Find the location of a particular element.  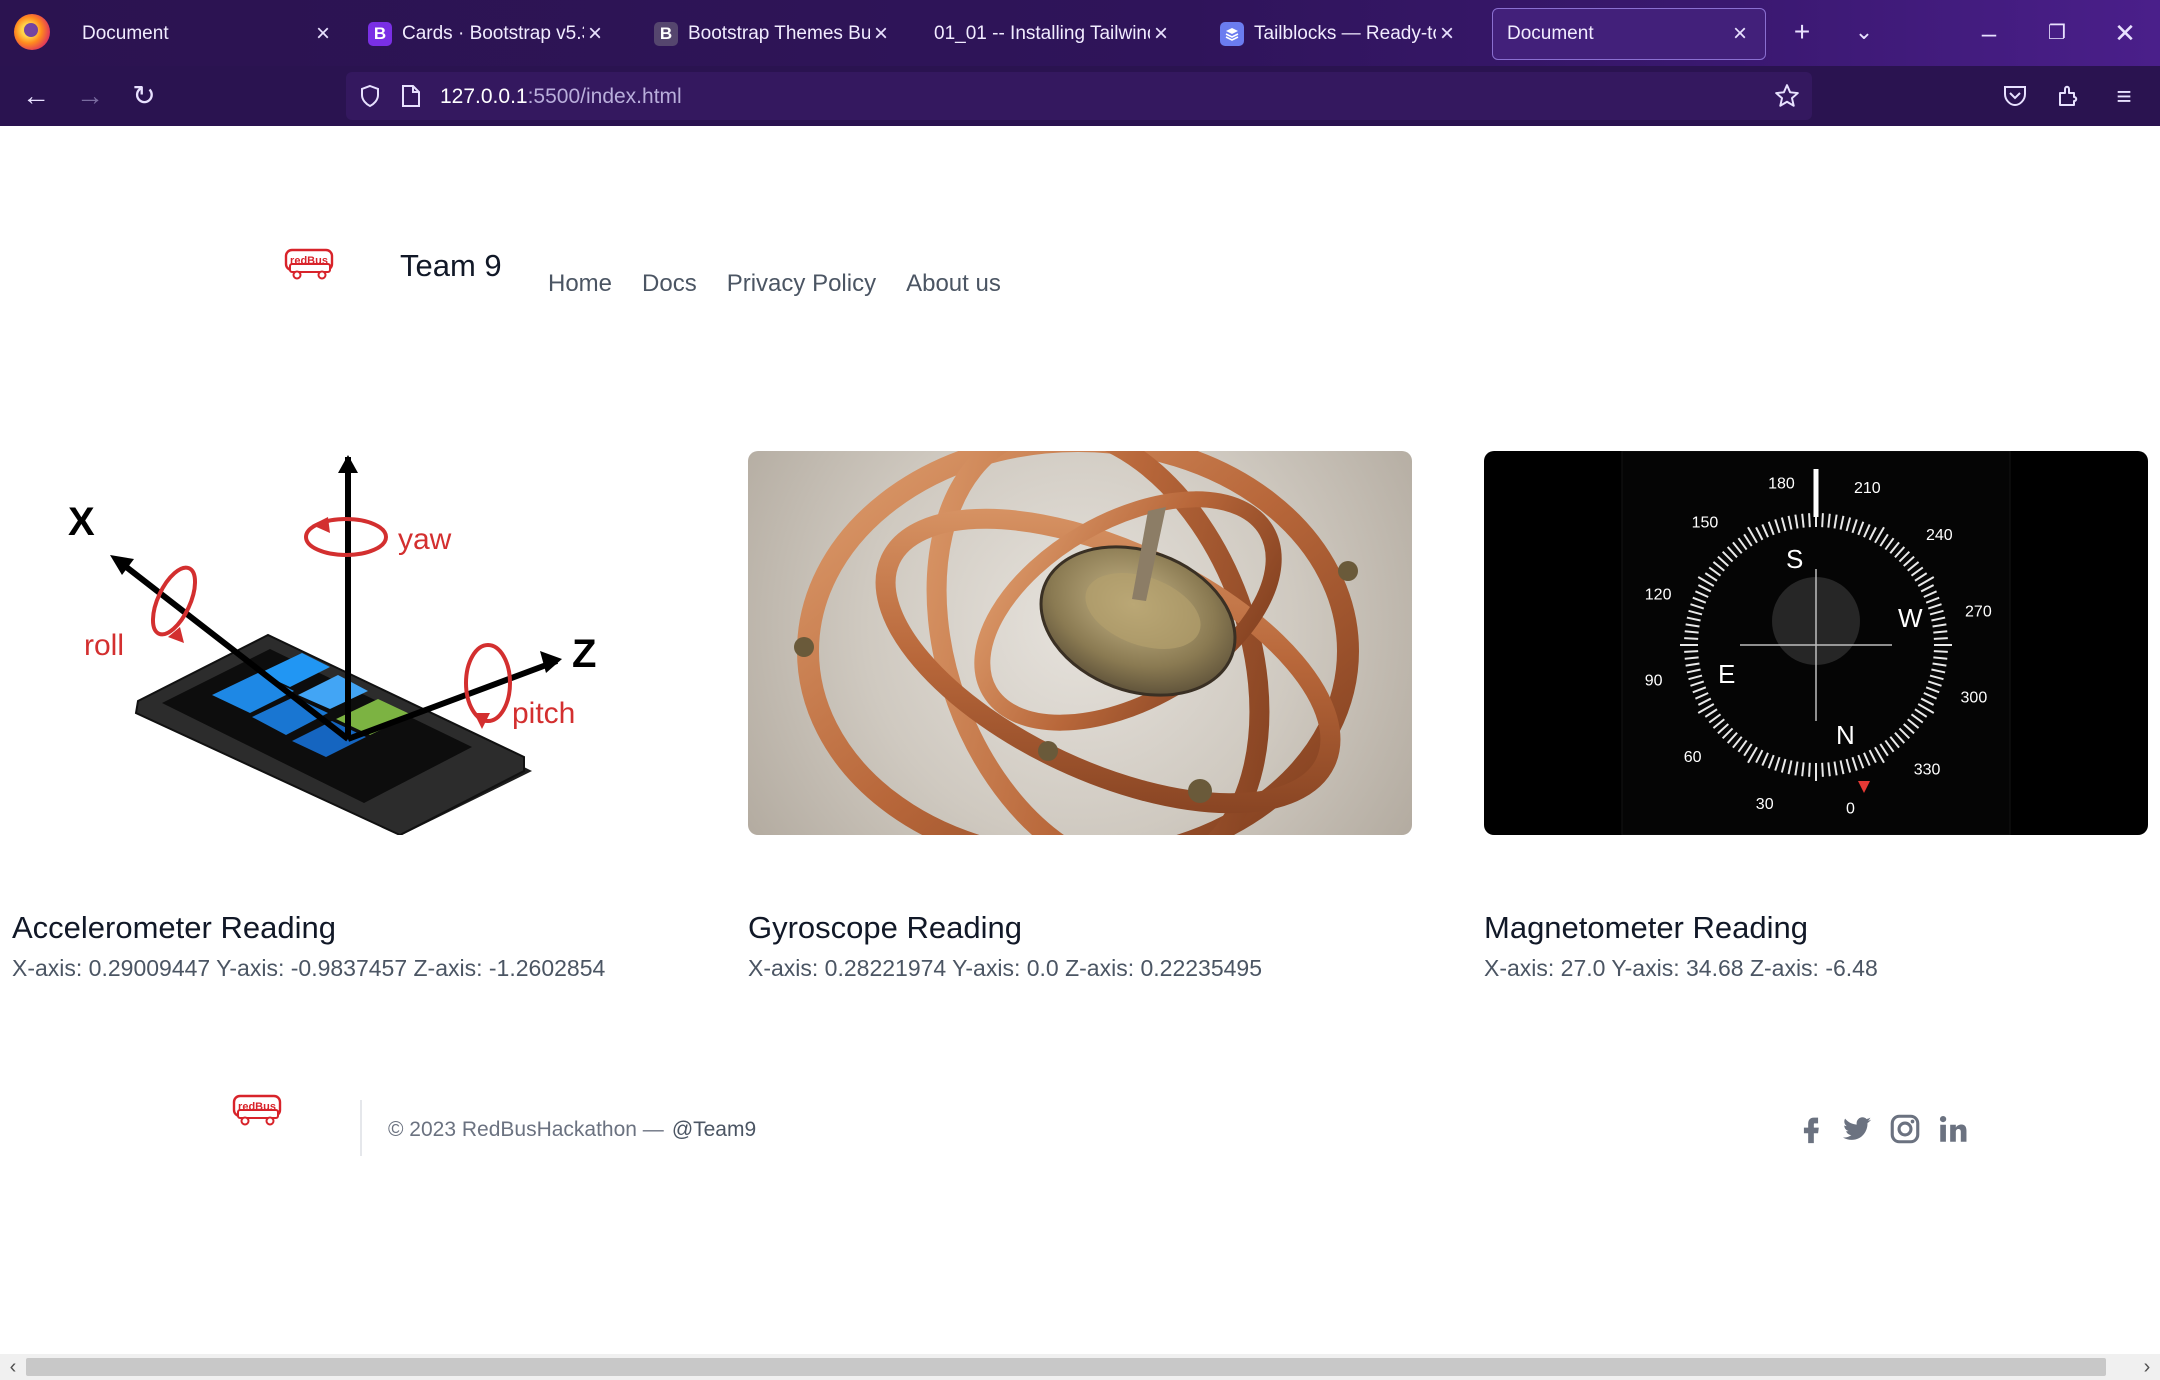

main-menu: Home Docs Privacy Policy About us is located at coordinates (774, 284).